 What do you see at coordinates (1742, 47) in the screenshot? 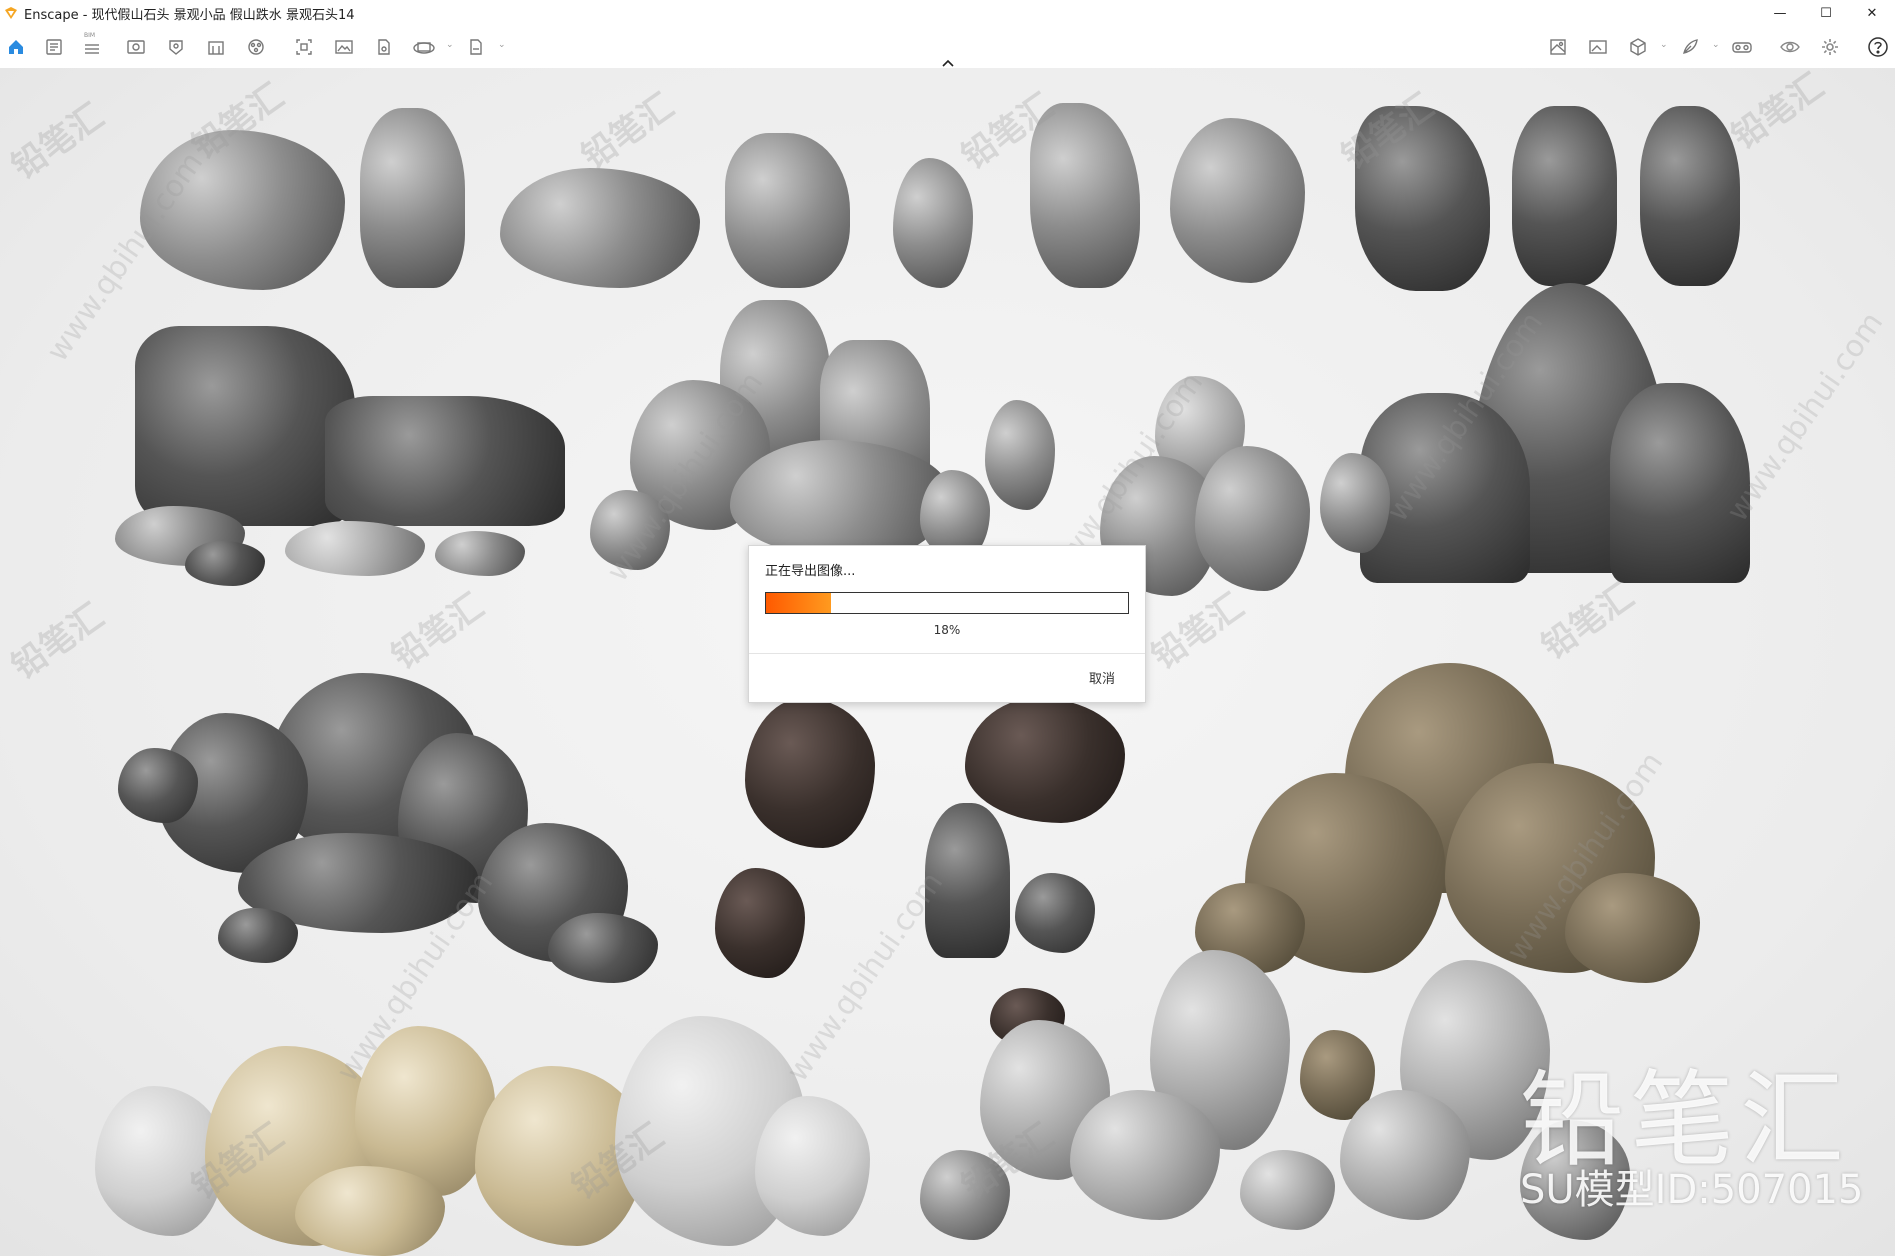
I see `vr-icon` at bounding box center [1742, 47].